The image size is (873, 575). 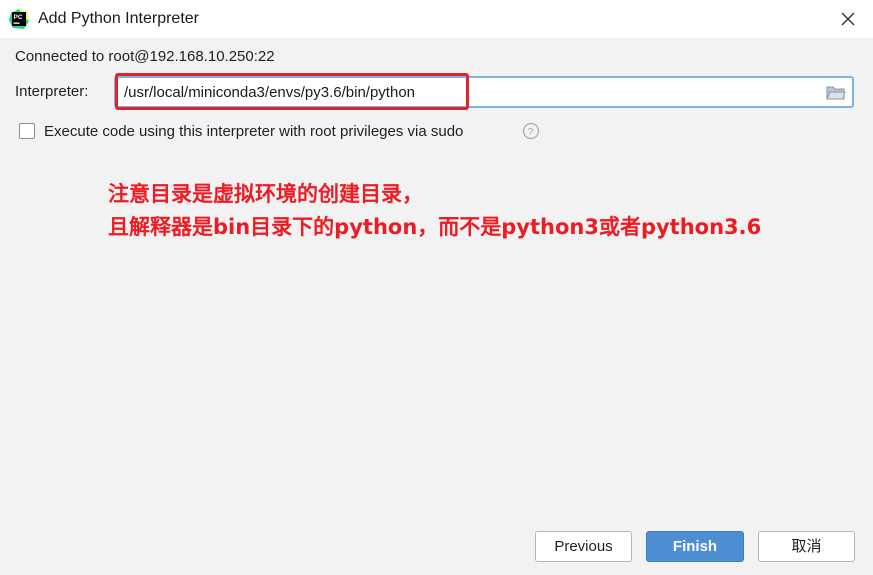 What do you see at coordinates (695, 546) in the screenshot?
I see `finish-button: Finish` at bounding box center [695, 546].